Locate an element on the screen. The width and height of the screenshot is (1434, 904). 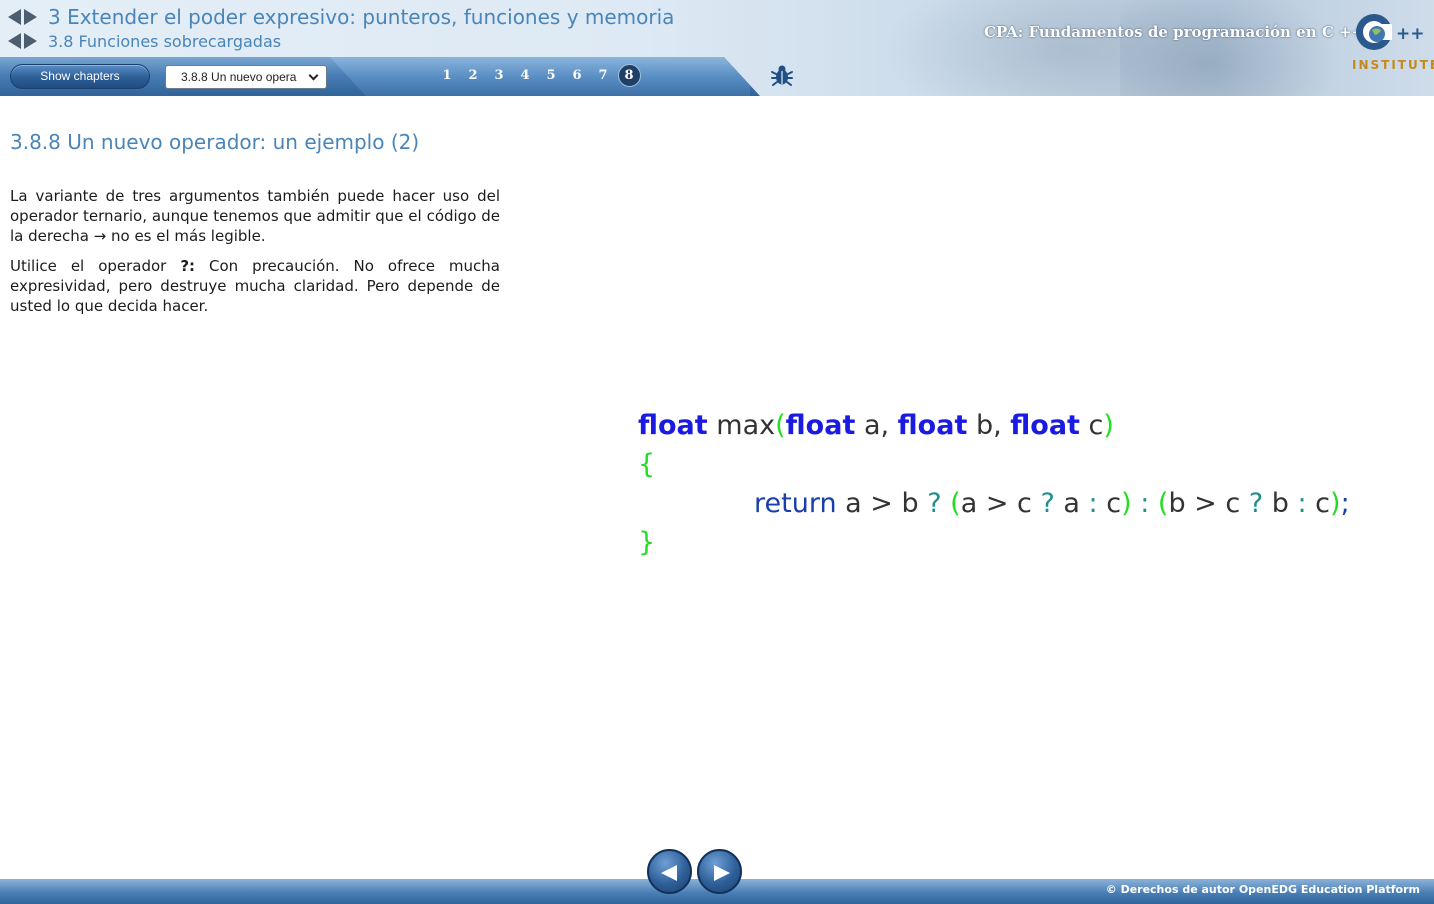
prev-chapter-icon is located at coordinates (14, 17).